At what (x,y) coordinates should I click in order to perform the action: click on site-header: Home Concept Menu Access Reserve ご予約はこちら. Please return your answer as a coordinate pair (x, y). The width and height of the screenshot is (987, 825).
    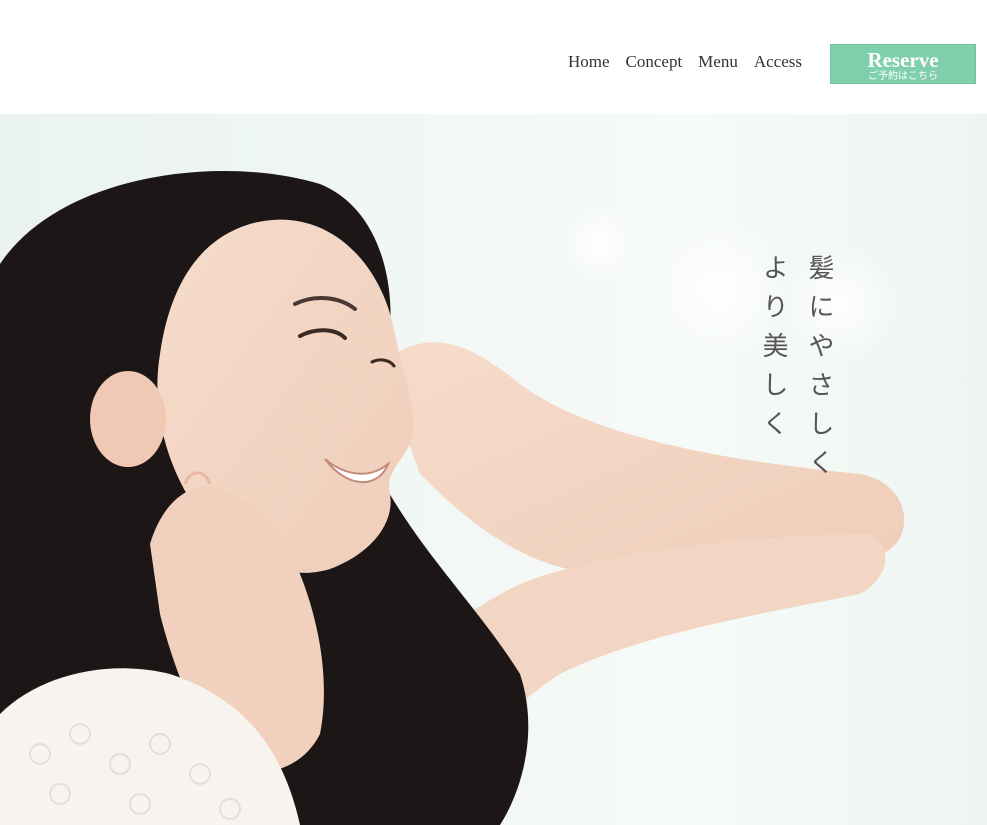
    Looking at the image, I should click on (493, 57).